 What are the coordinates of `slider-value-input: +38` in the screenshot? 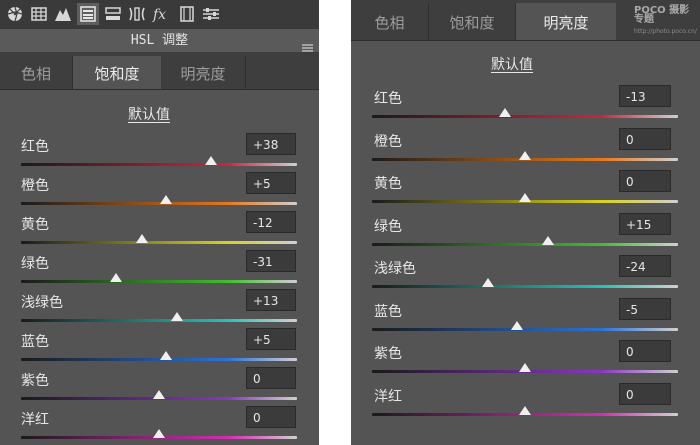 It's located at (271, 144).